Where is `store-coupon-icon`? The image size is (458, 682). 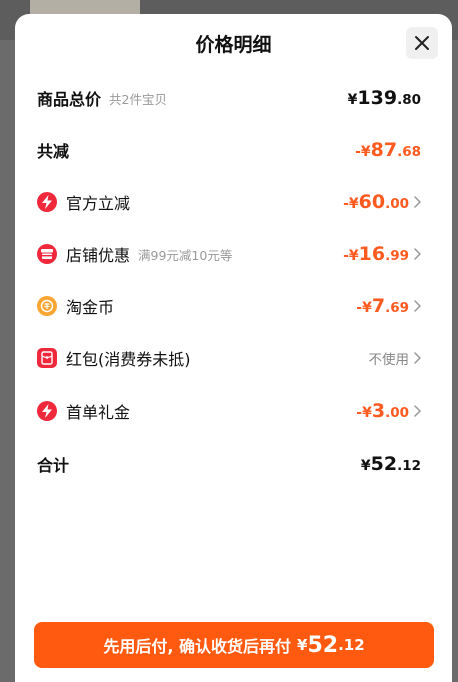 store-coupon-icon is located at coordinates (47, 254).